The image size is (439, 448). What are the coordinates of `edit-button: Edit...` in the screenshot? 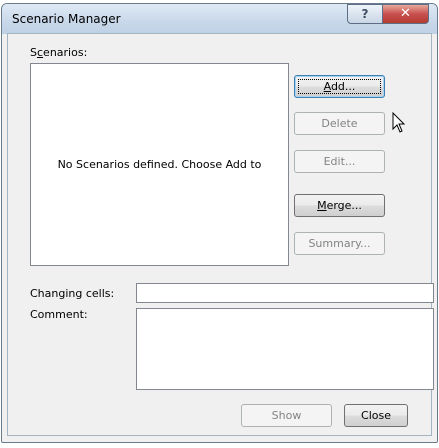 It's located at (339, 161).